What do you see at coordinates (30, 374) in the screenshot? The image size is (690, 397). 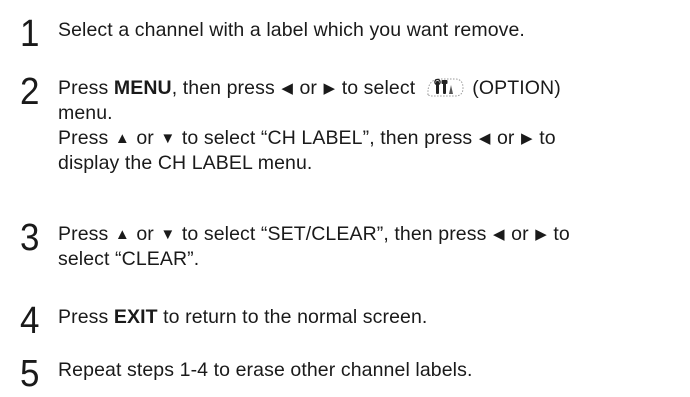 I see `step-number: 5` at bounding box center [30, 374].